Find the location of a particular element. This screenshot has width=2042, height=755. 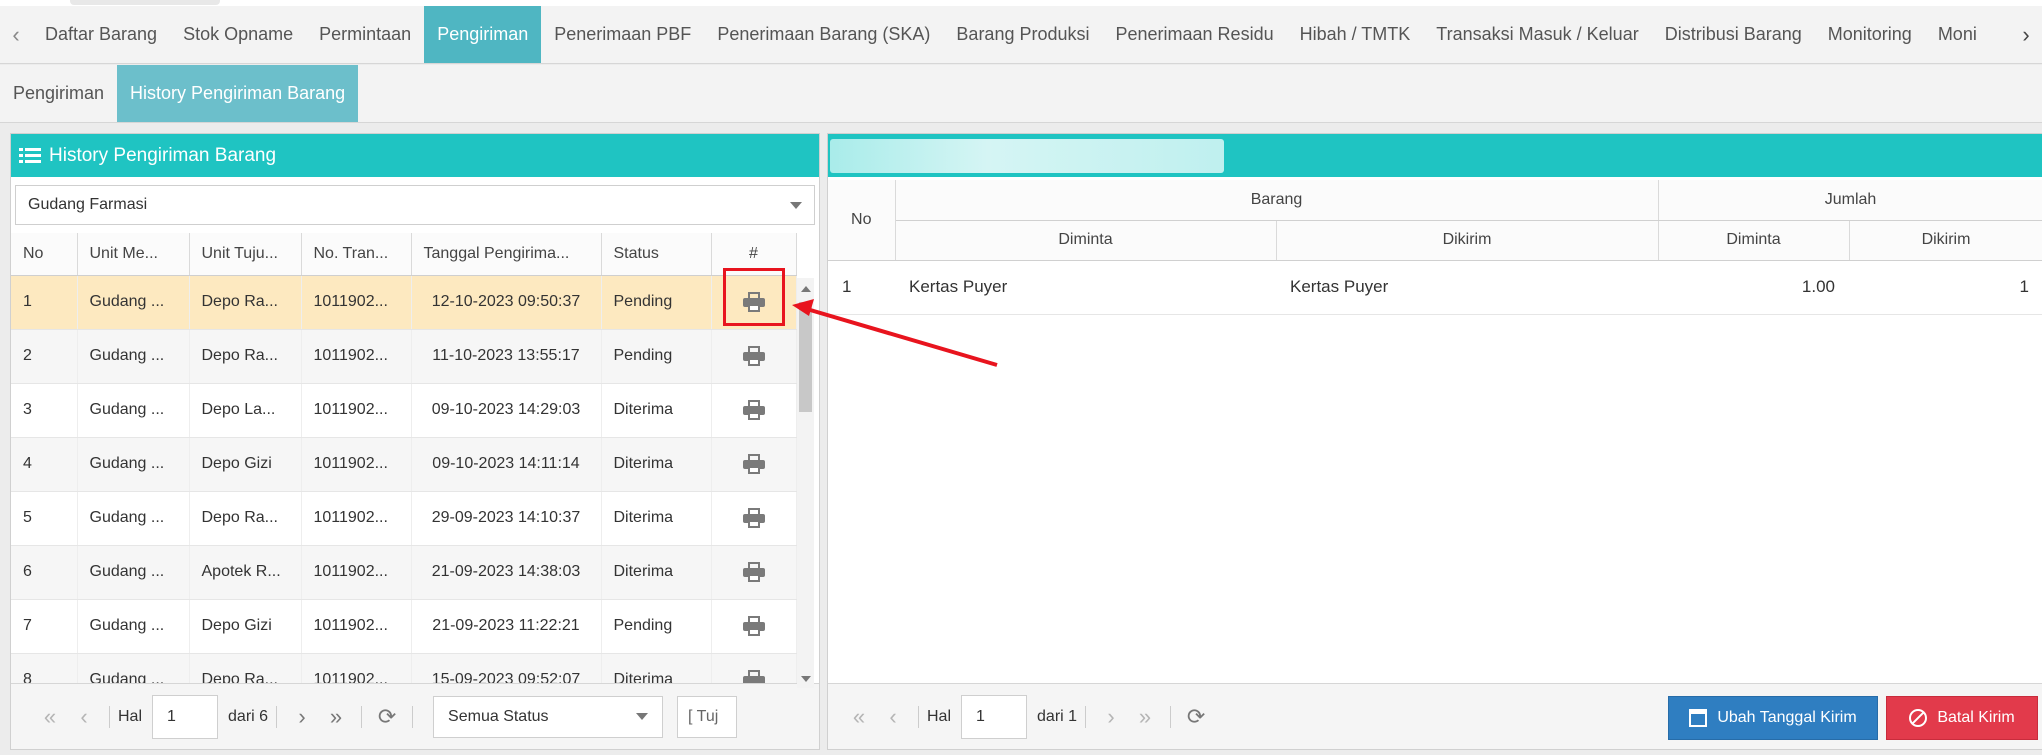

calendar-icon is located at coordinates (1698, 718).